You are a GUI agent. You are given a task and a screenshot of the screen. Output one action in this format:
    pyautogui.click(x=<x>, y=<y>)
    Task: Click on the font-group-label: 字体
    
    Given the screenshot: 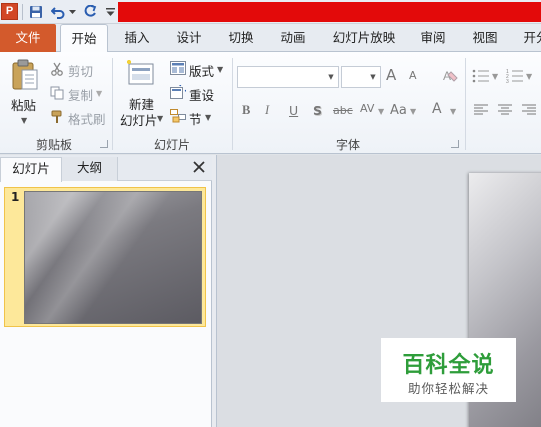 What is the action you would take?
    pyautogui.click(x=347, y=145)
    